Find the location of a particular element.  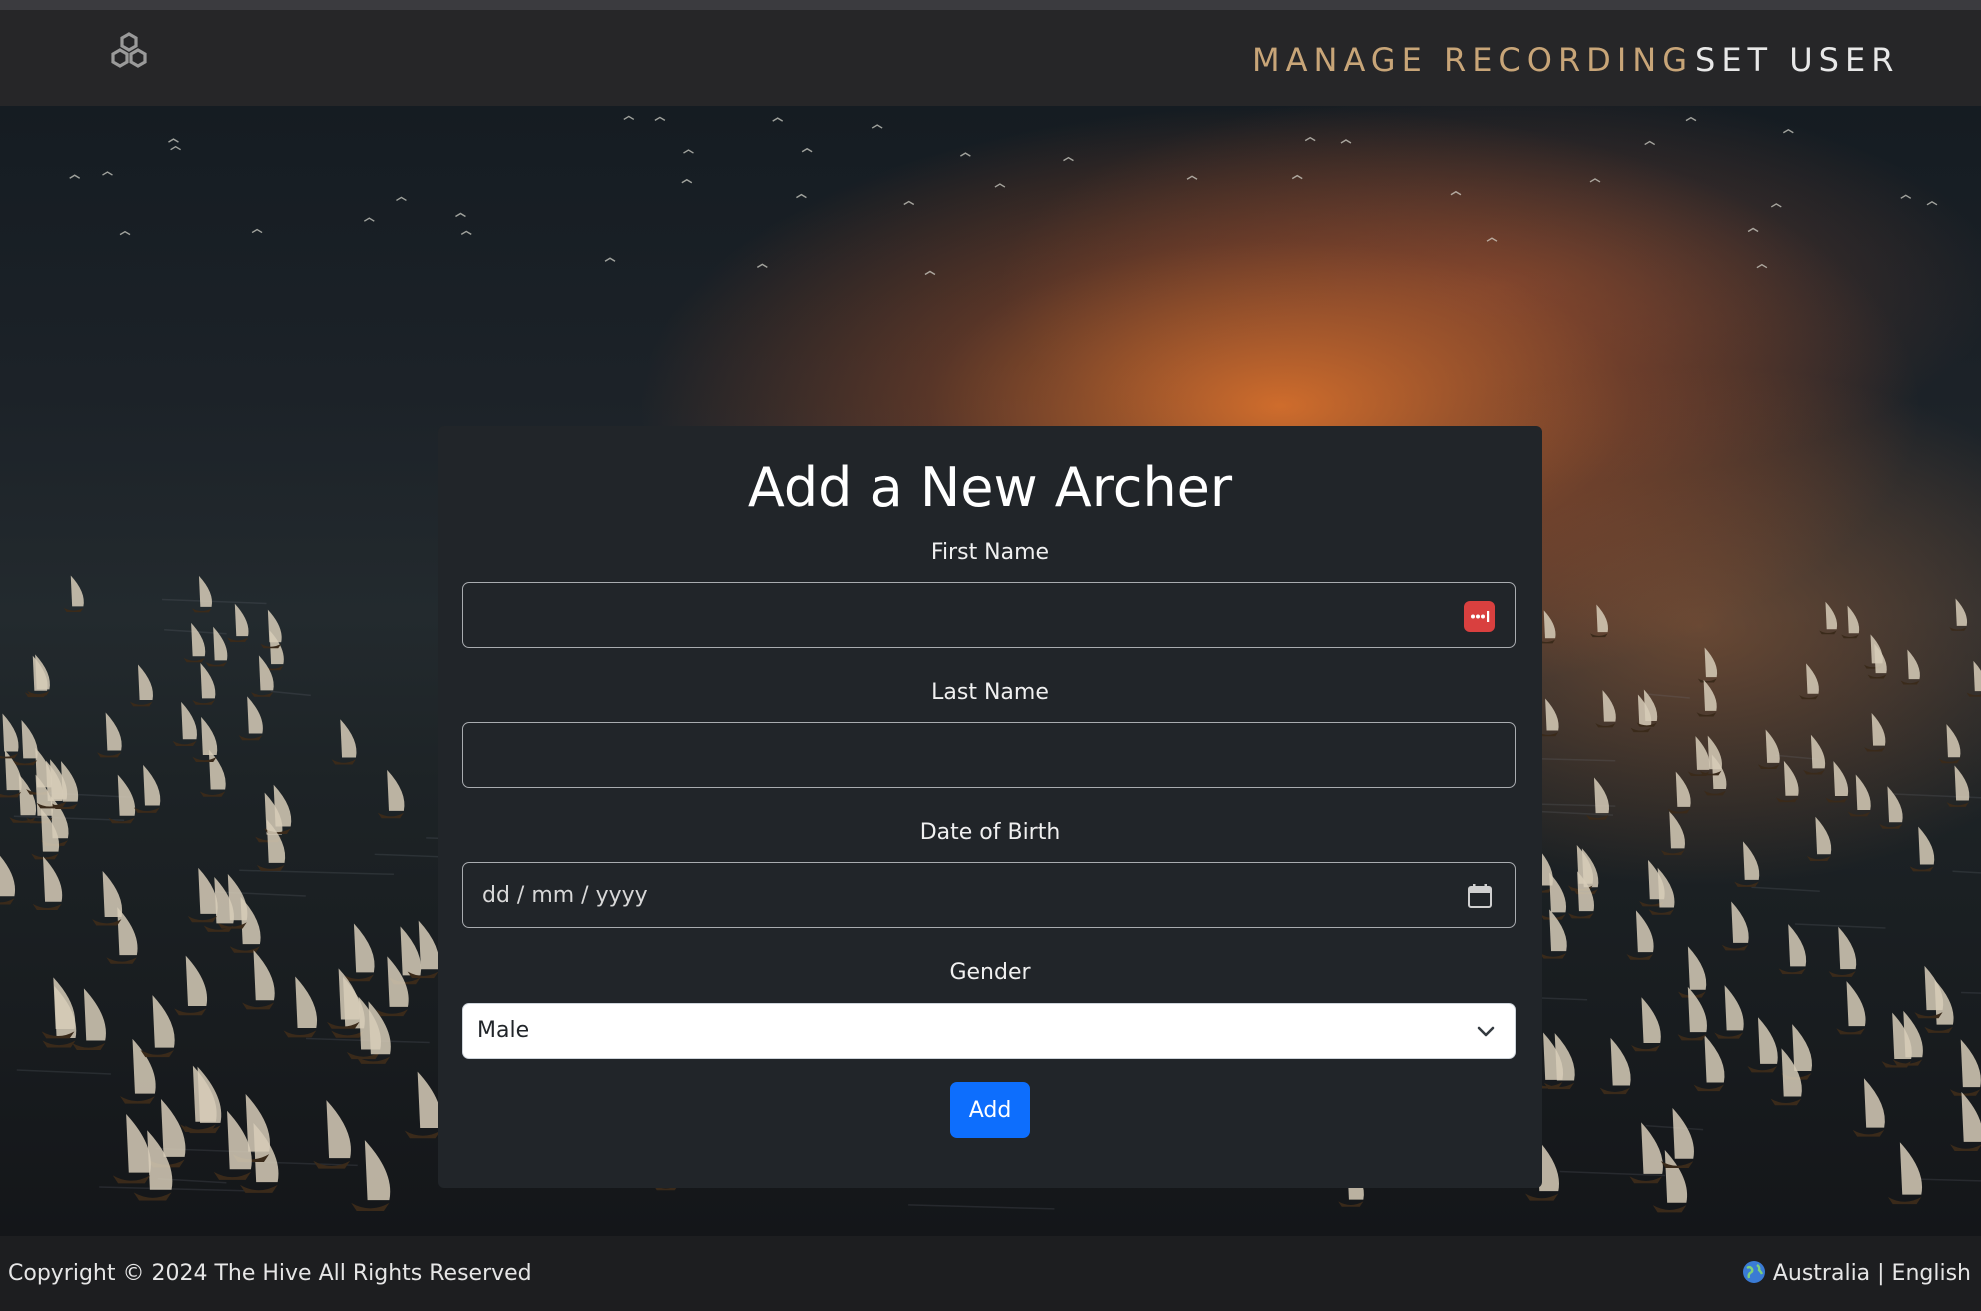

locale-text: Australia | English is located at coordinates (1871, 1273).